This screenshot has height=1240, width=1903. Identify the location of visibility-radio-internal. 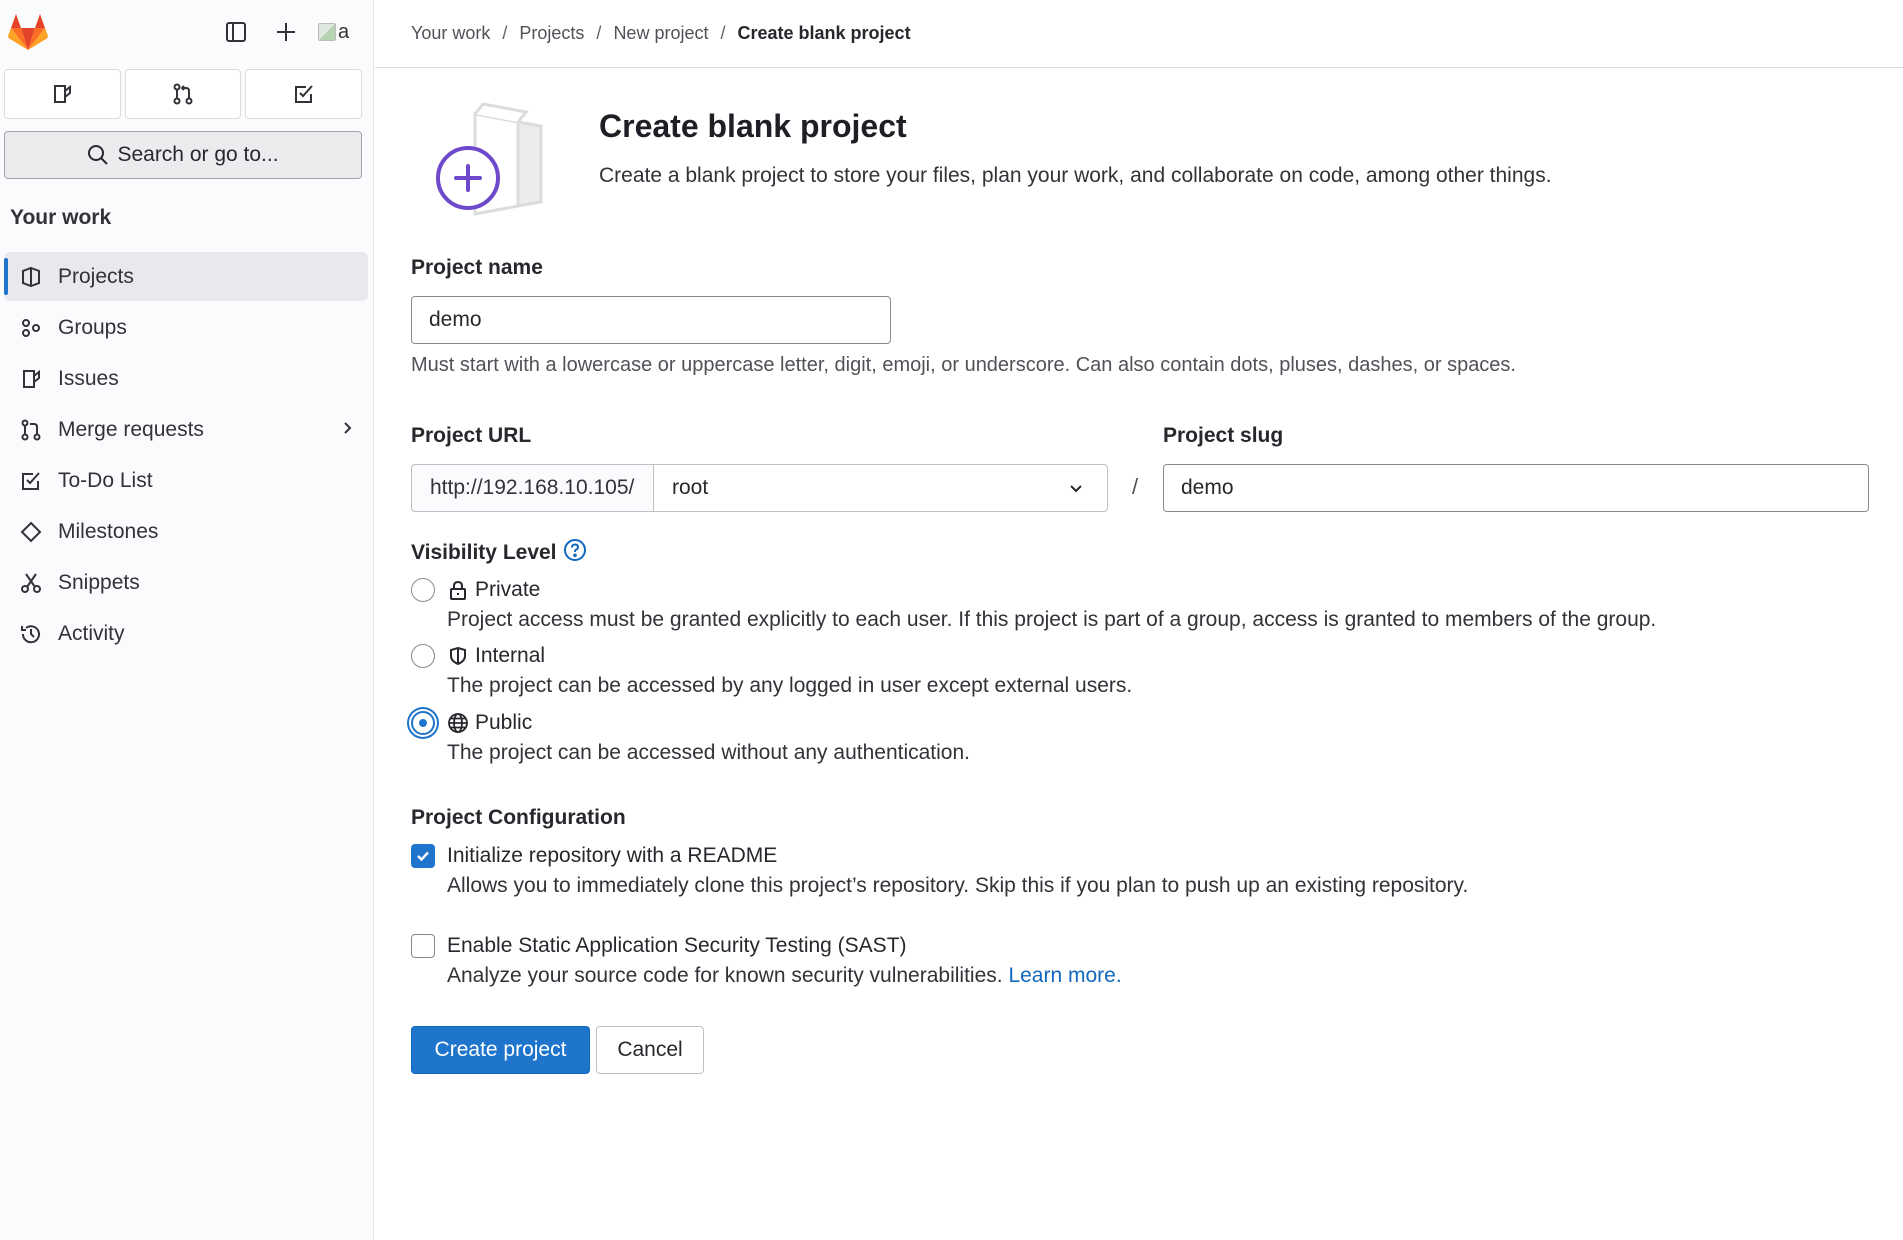
(423, 656).